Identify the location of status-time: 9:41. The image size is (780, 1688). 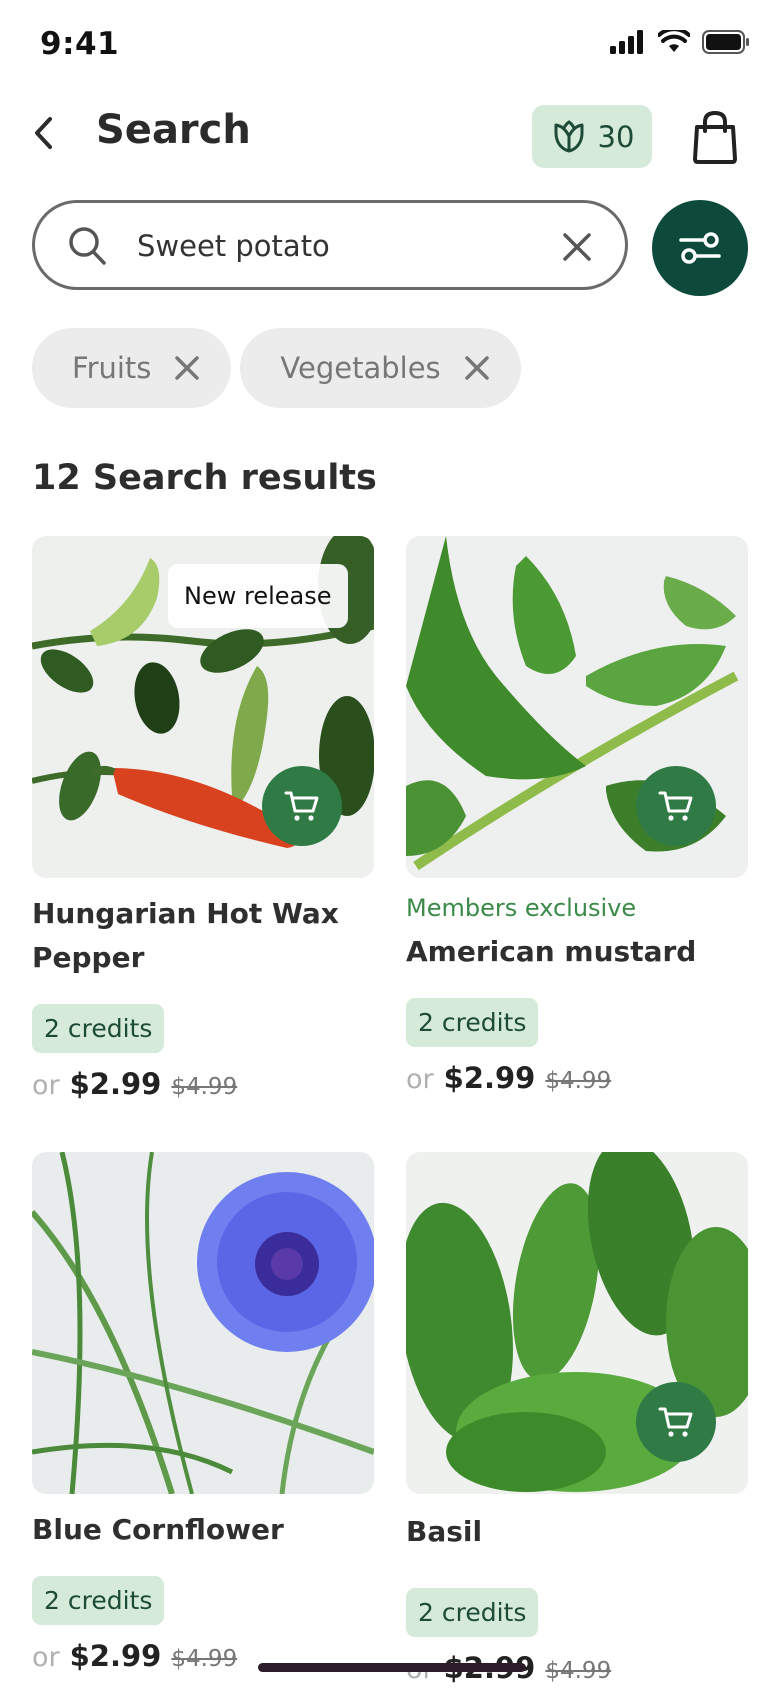
(80, 44).